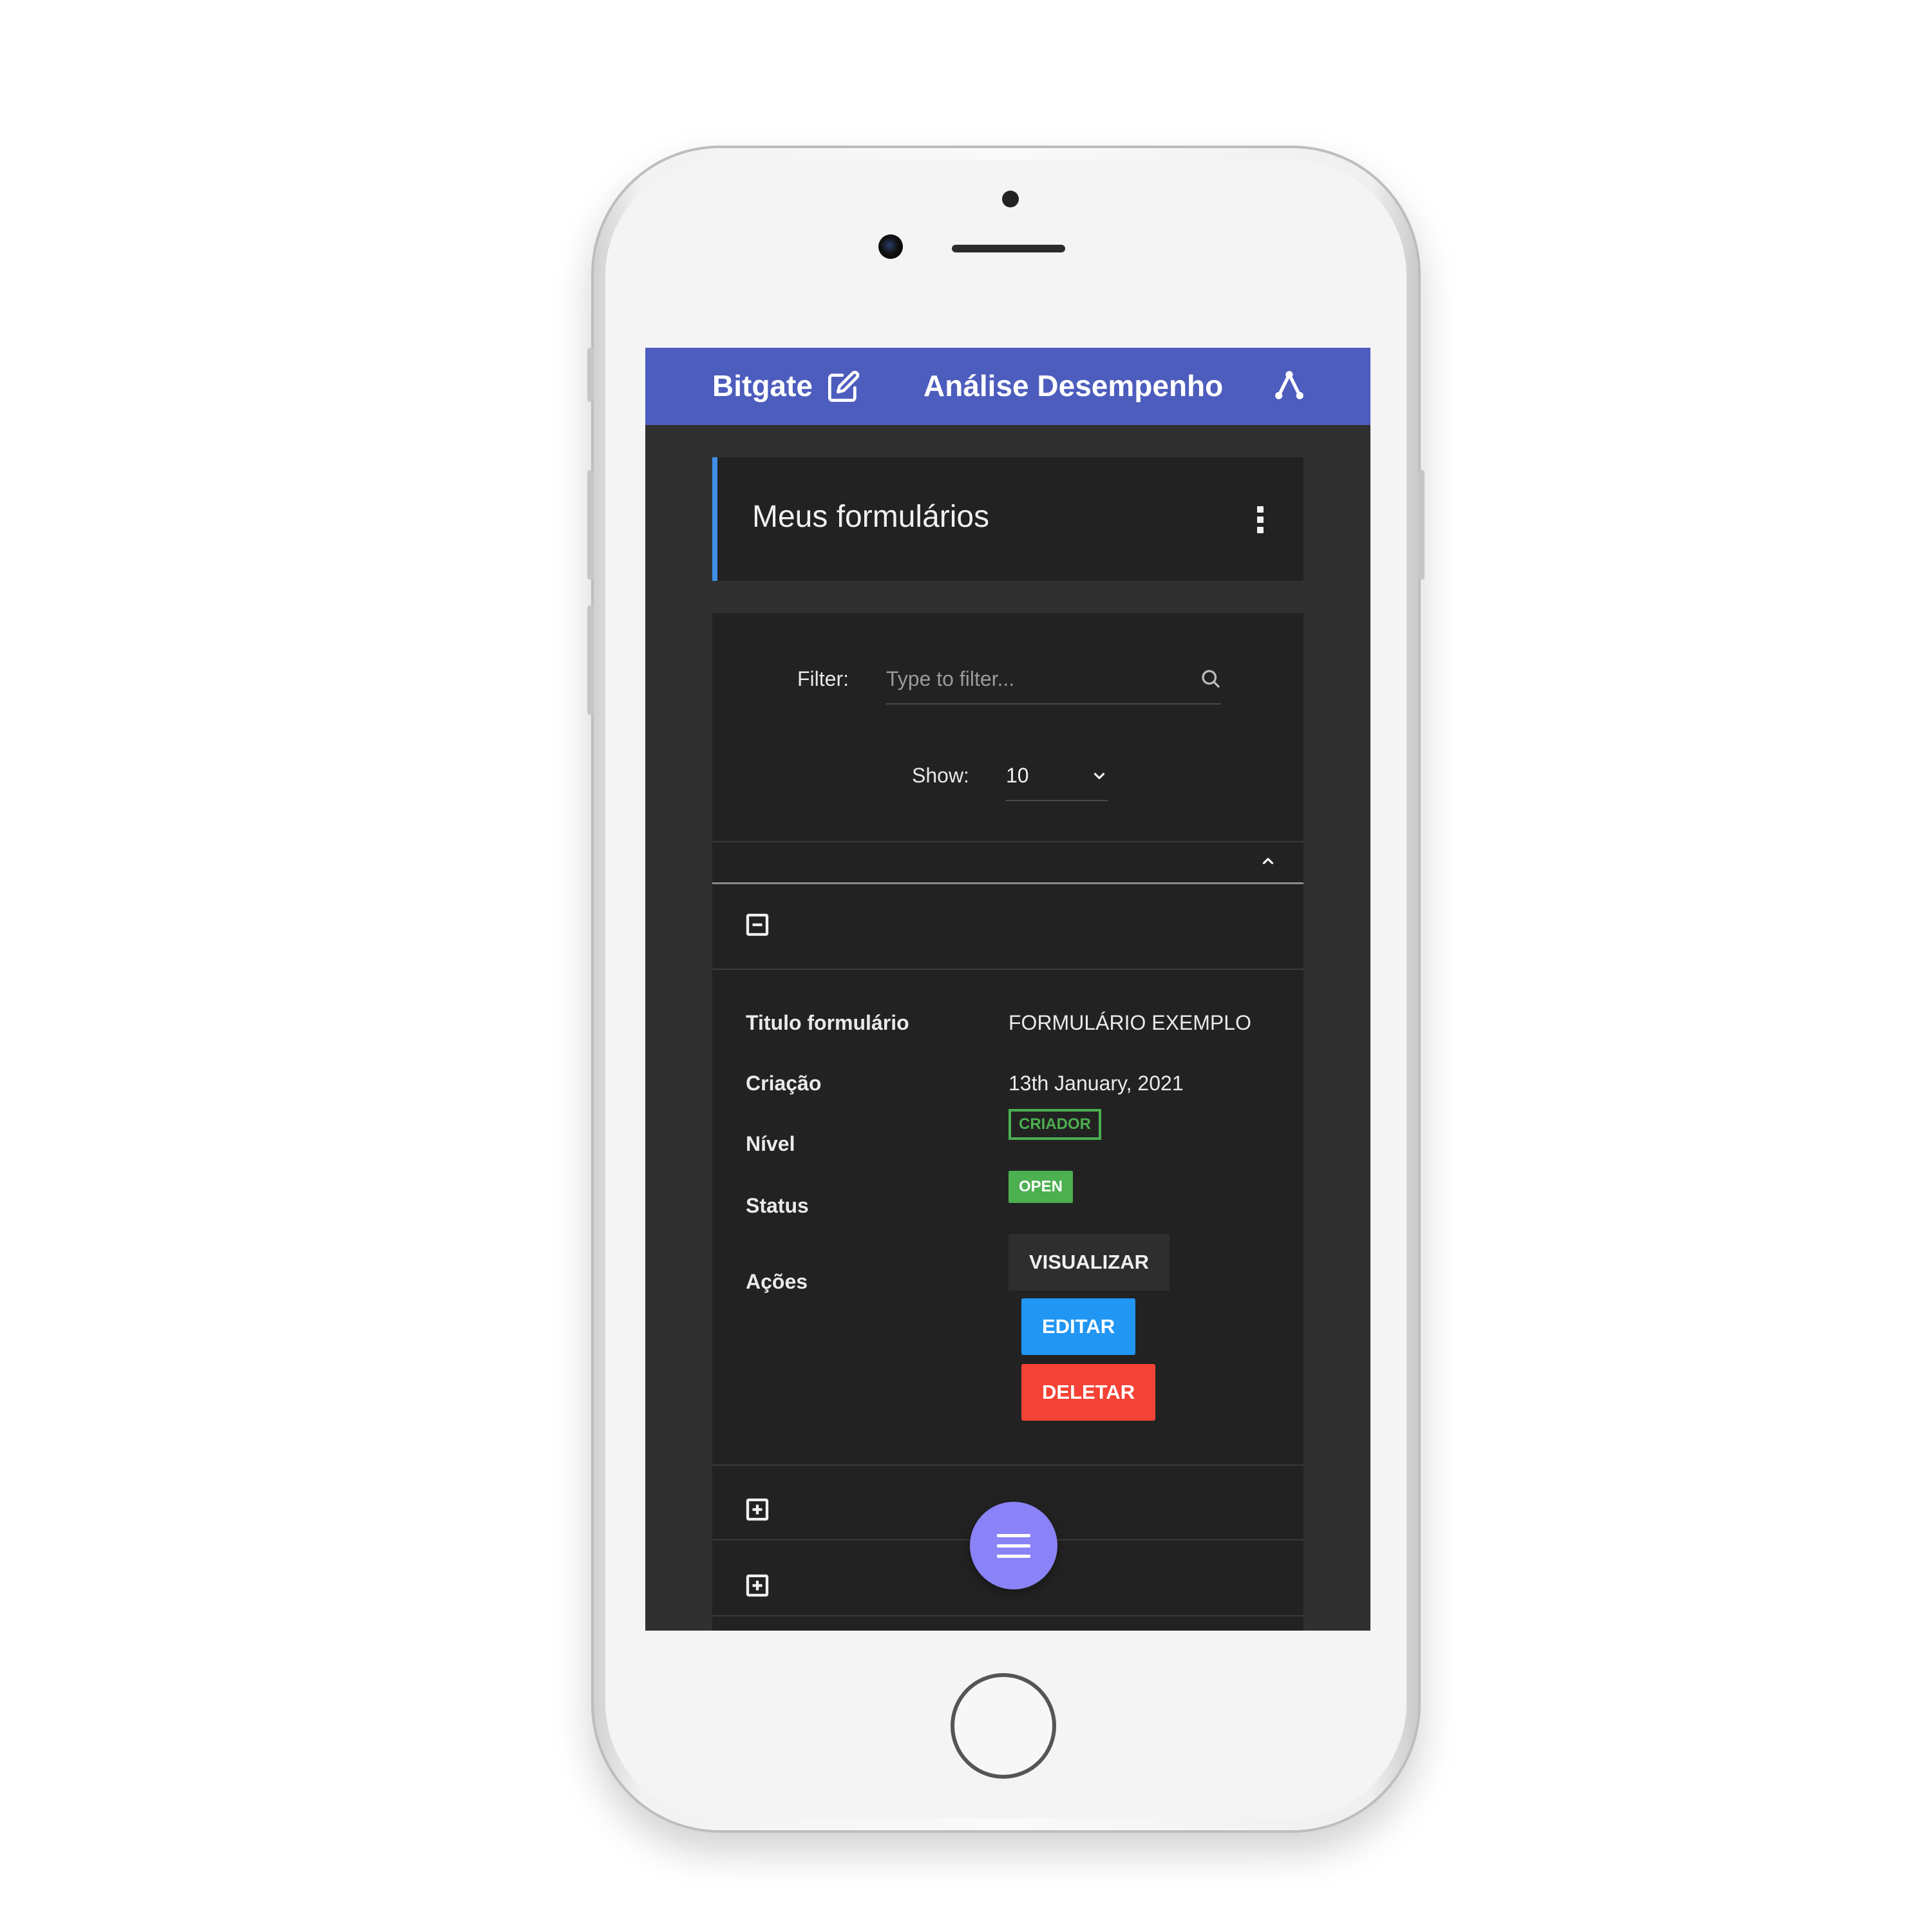  Describe the element at coordinates (1421, 525) in the screenshot. I see `power-button` at that location.